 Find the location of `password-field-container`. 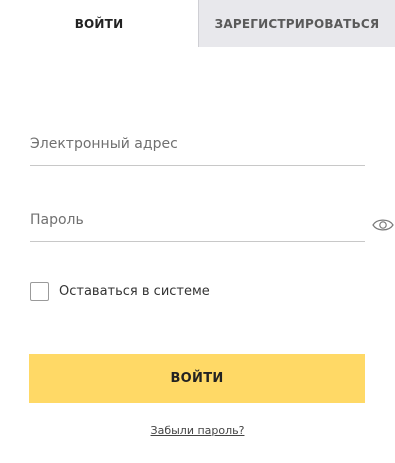

password-field-container is located at coordinates (197, 222).